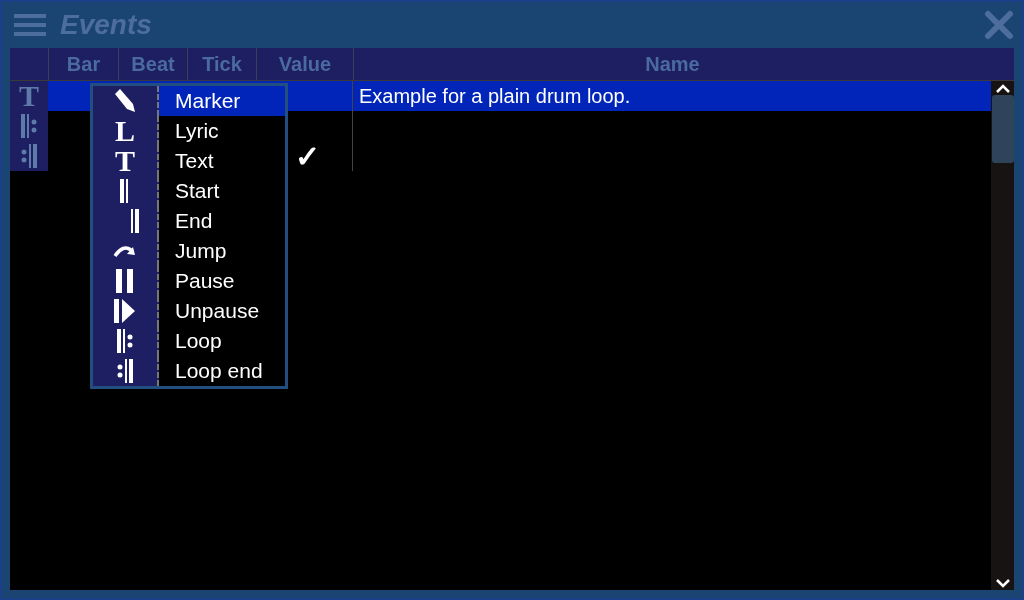 The image size is (1024, 600). Describe the element at coordinates (29, 96) in the screenshot. I see `letter-icon: T` at that location.